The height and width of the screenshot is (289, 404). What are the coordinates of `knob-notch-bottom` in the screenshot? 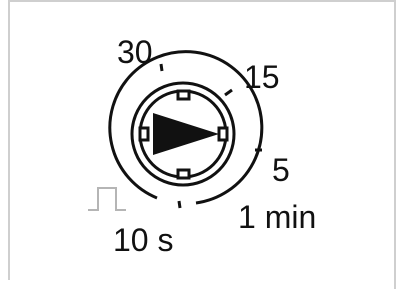 It's located at (183, 174).